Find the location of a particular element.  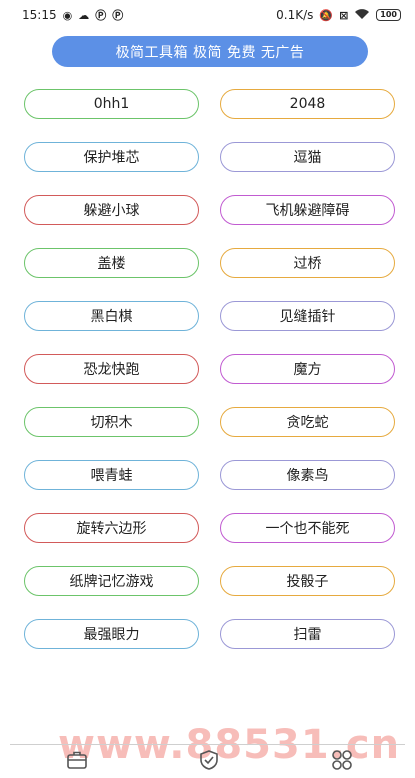

game-button: 像素鸟 is located at coordinates (307, 475).